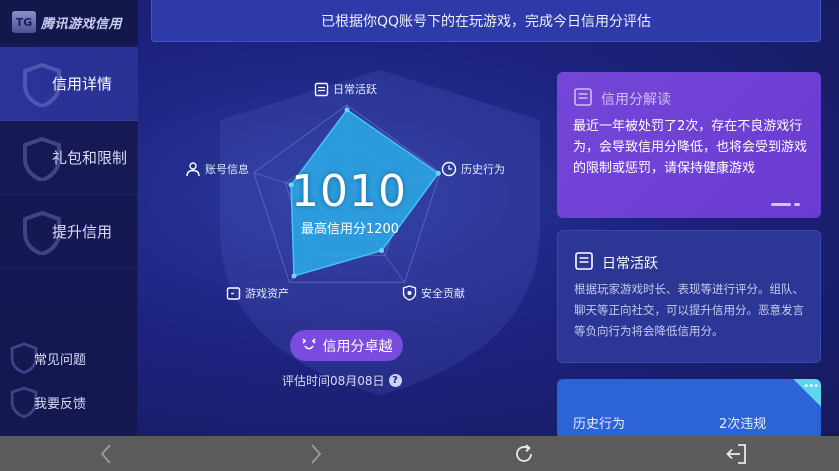 Image resolution: width=839 pixels, height=471 pixels. Describe the element at coordinates (60, 404) in the screenshot. I see `sidebar-item-label: 我要反馈` at that location.